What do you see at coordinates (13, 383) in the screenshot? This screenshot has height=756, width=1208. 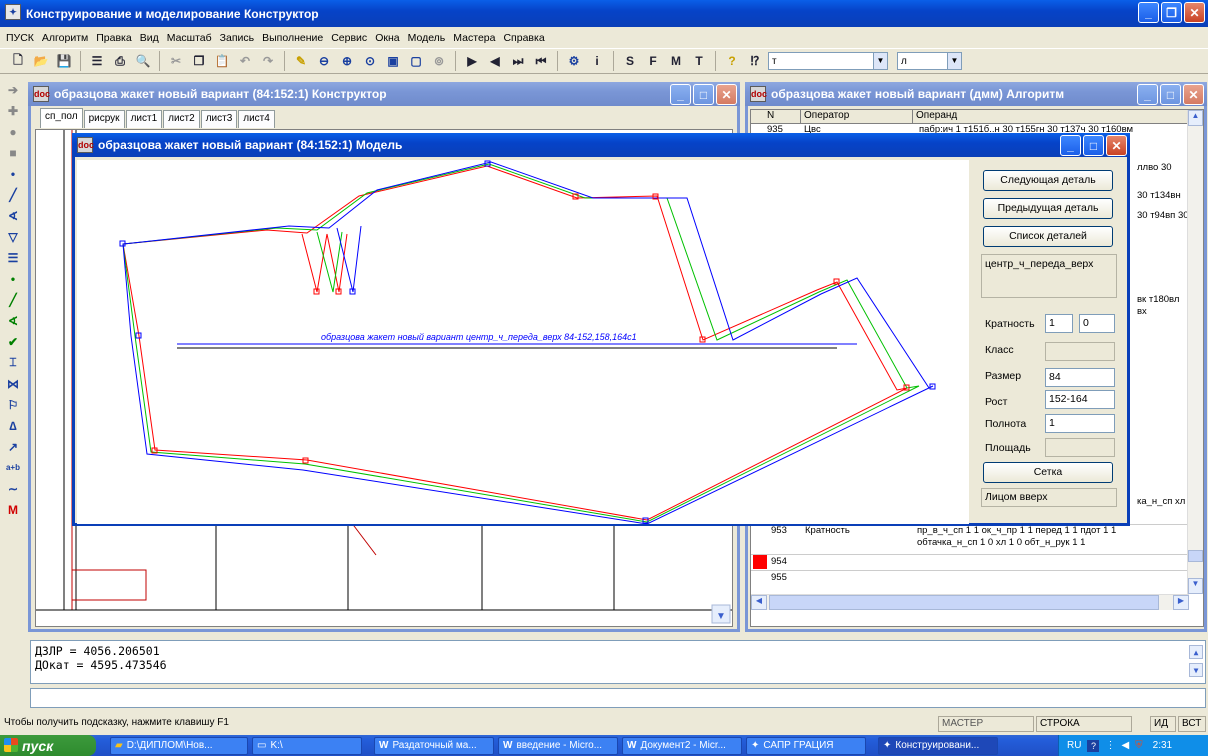 I see `cross-measure-icon: ⋈` at bounding box center [13, 383].